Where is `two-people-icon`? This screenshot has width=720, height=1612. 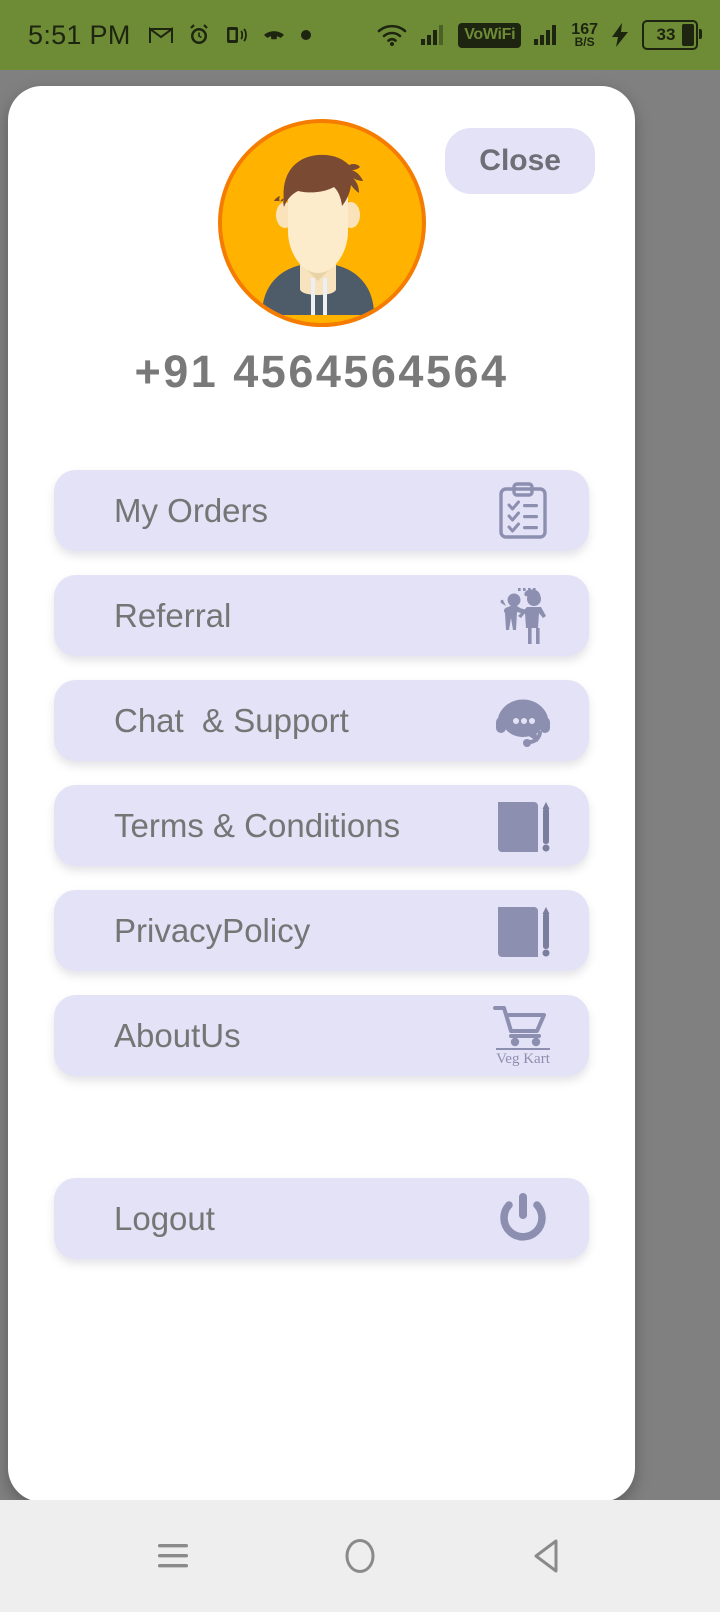 two-people-icon is located at coordinates (523, 616).